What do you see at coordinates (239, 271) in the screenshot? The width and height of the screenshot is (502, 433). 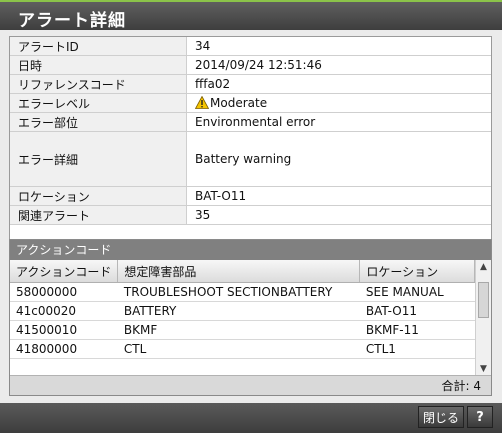 I see `column-header-suspected-part: 想定障害部品` at bounding box center [239, 271].